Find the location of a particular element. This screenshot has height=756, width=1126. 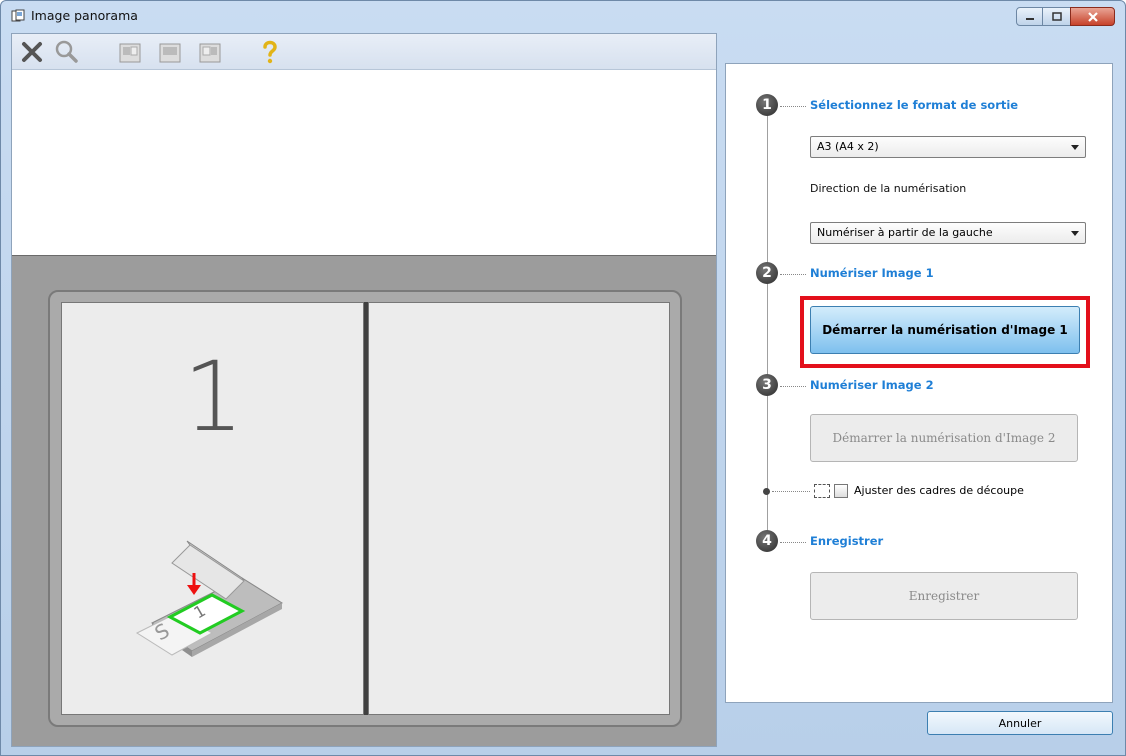

step-3-label: Numériser Image 2 is located at coordinates (872, 385).